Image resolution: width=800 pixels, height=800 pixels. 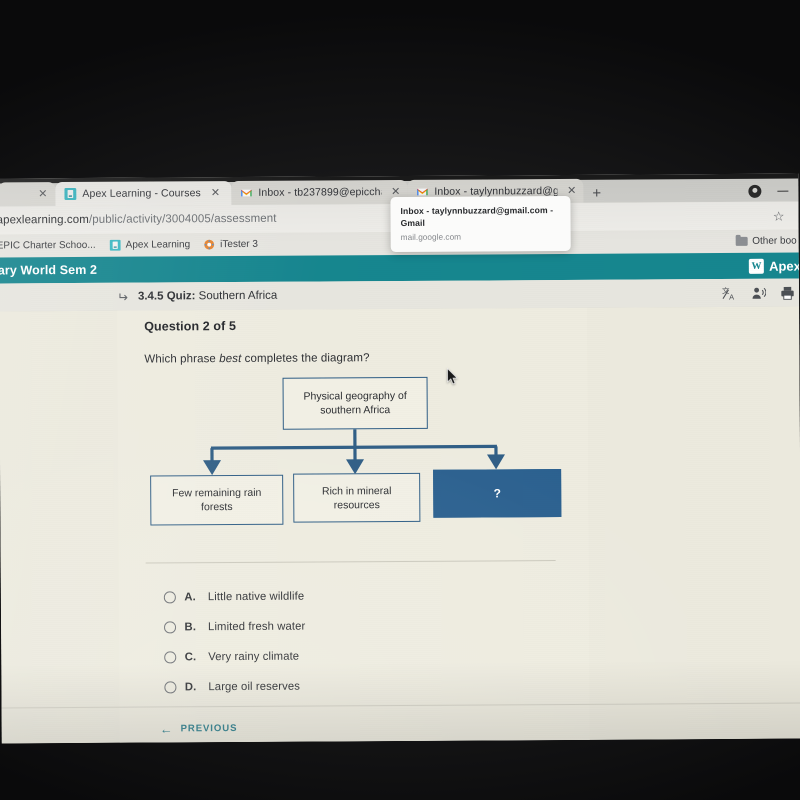 I want to click on svg-text: A, so click(x=731, y=296).